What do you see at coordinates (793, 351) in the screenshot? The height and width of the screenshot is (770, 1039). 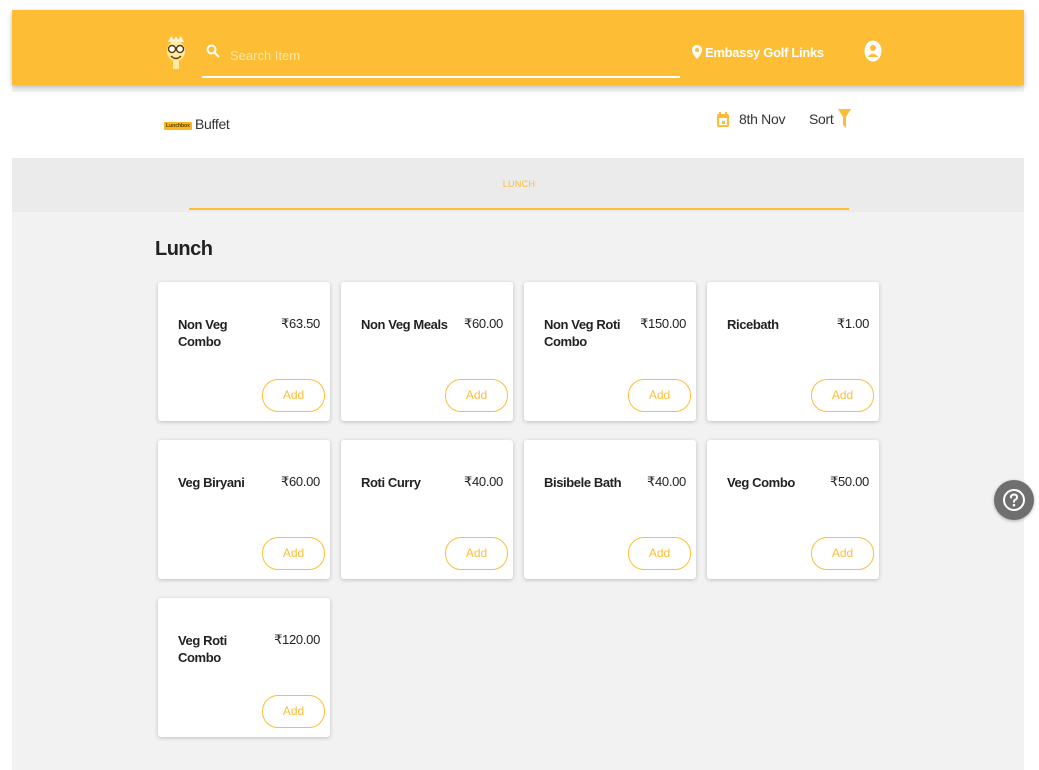 I see `menu-item-card: Ricebath ₹1.00 Add` at bounding box center [793, 351].